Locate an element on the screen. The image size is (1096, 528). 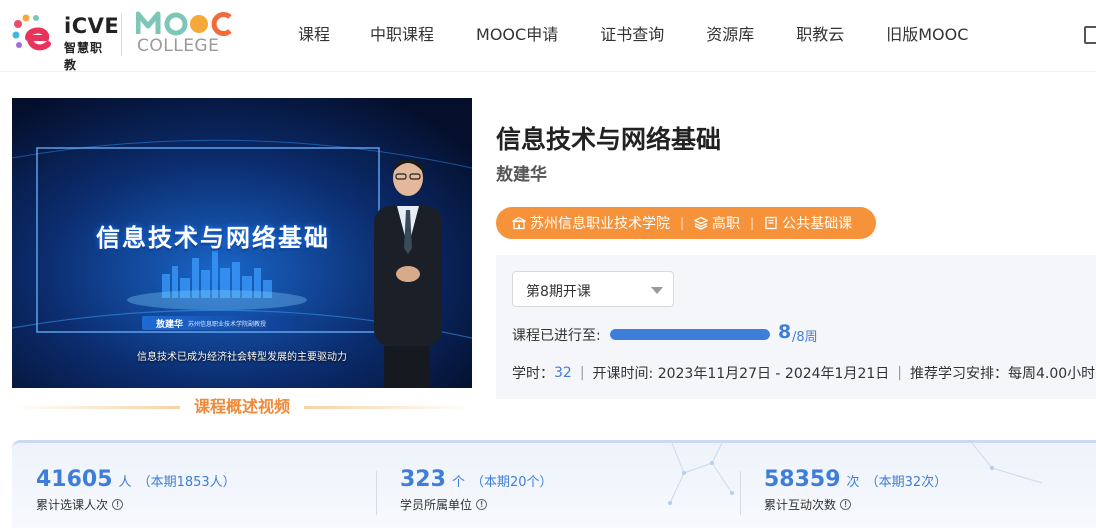
layers-icon is located at coordinates (701, 223).